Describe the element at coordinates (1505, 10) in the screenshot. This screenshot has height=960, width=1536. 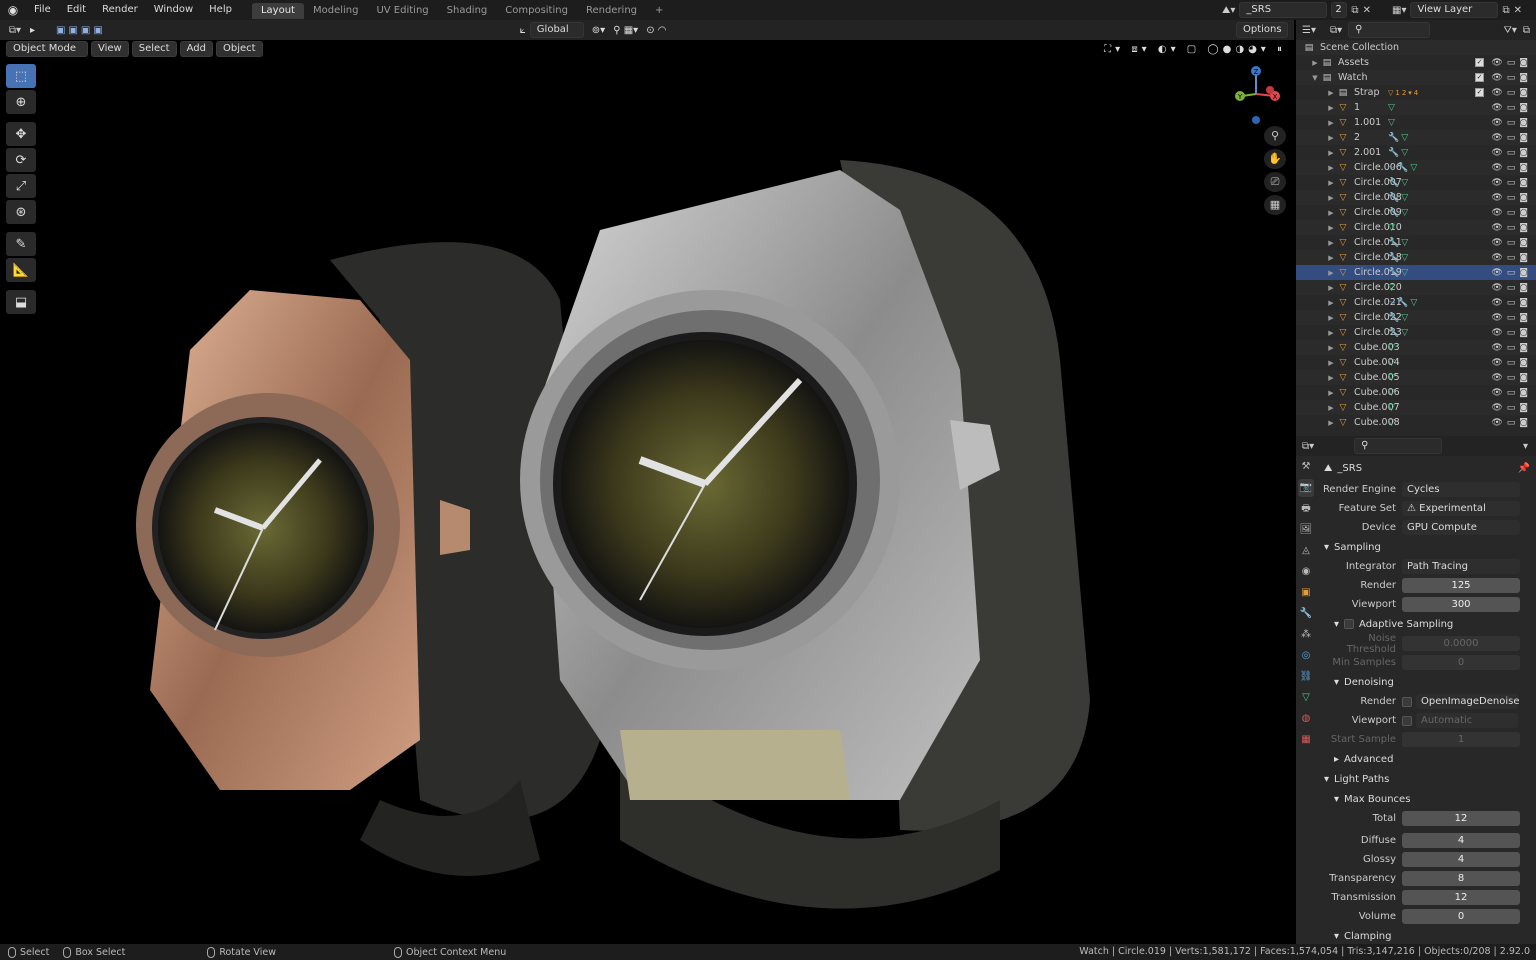
I see `new-view-layer-icon: ⧉` at that location.